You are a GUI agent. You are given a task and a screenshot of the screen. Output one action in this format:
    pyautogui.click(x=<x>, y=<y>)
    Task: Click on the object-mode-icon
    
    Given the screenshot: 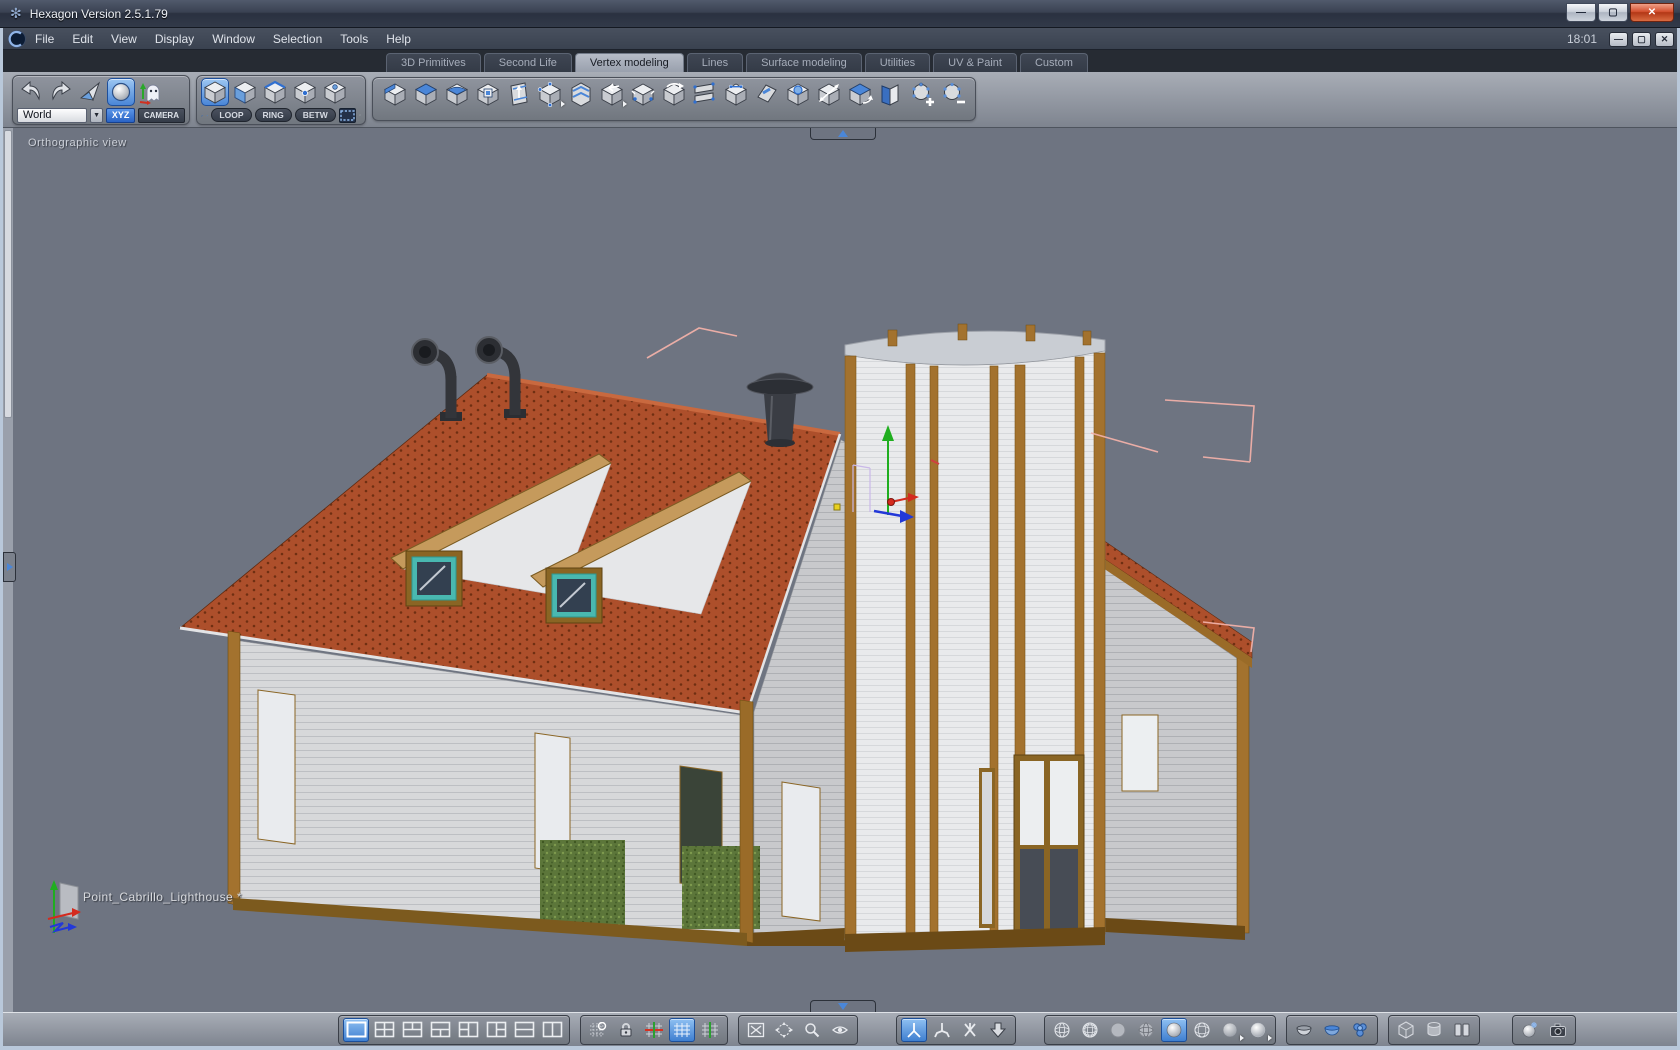 What is the action you would take?
    pyautogui.click(x=215, y=91)
    